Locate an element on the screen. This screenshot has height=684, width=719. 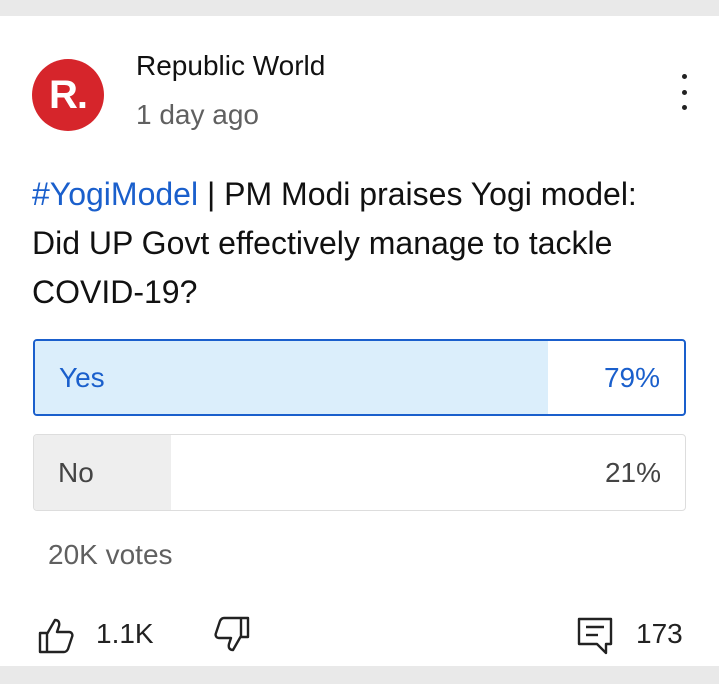
like-count: 1.1K is located at coordinates (125, 633).